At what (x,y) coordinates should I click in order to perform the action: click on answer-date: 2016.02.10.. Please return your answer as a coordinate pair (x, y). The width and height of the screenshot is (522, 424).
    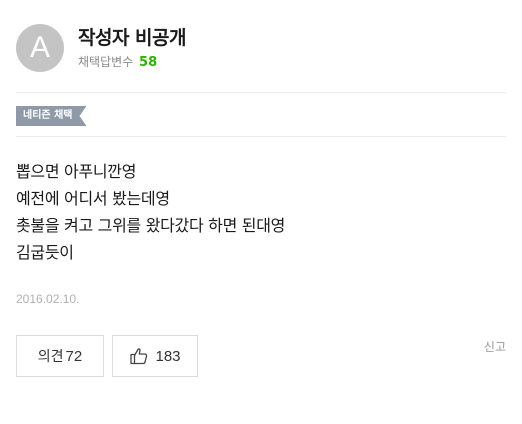
    Looking at the image, I should click on (48, 299).